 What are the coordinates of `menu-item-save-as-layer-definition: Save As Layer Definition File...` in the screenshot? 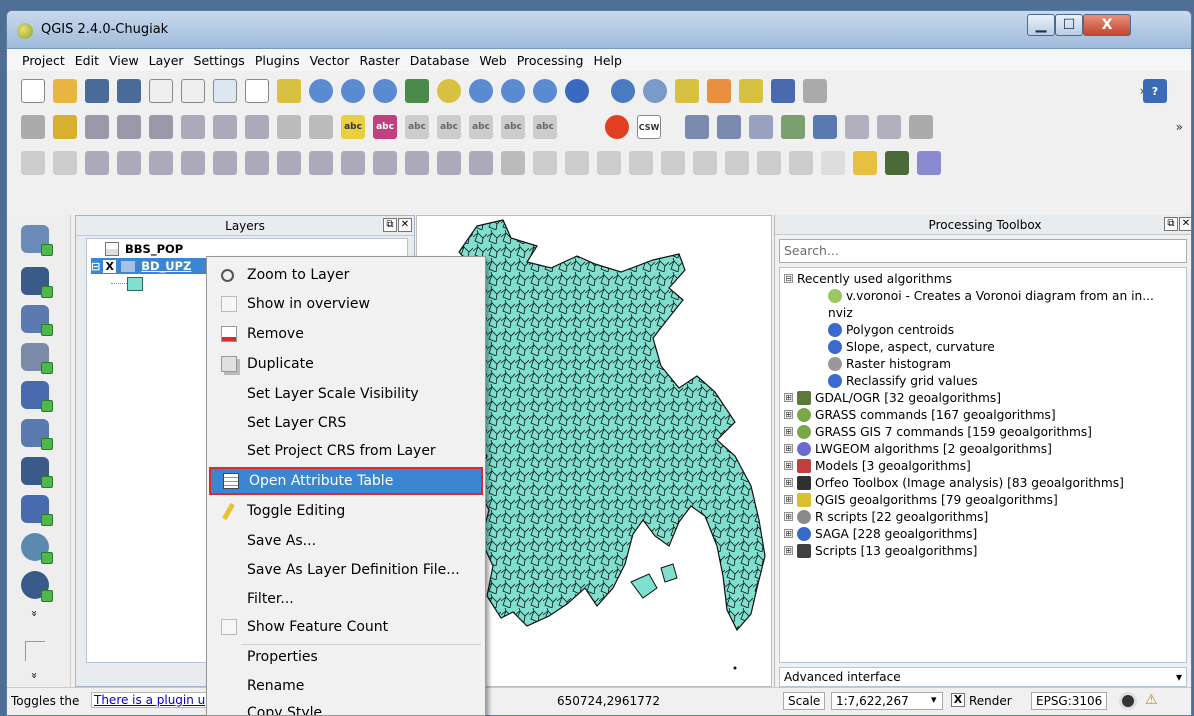 It's located at (346, 570).